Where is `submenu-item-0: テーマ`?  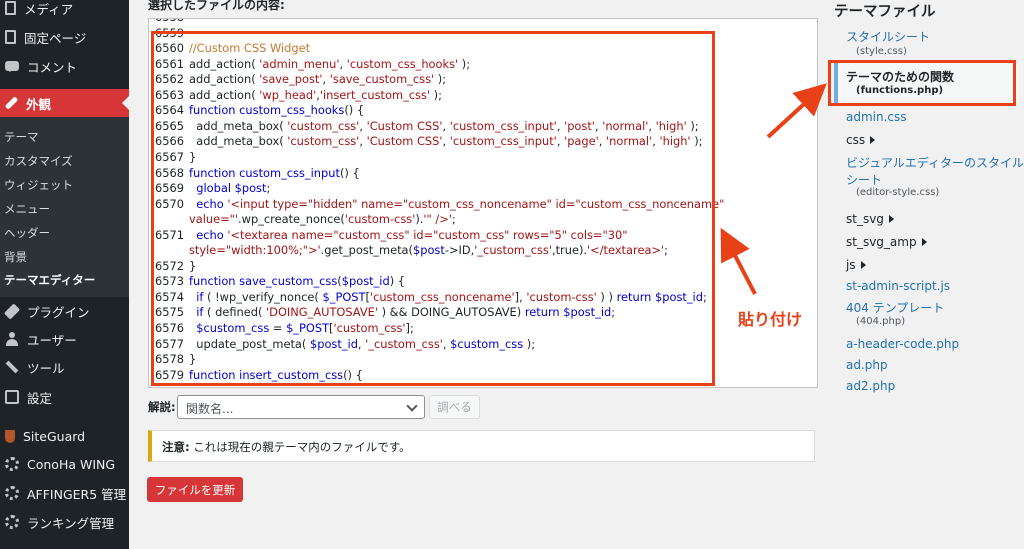 submenu-item-0: テーマ is located at coordinates (21, 137).